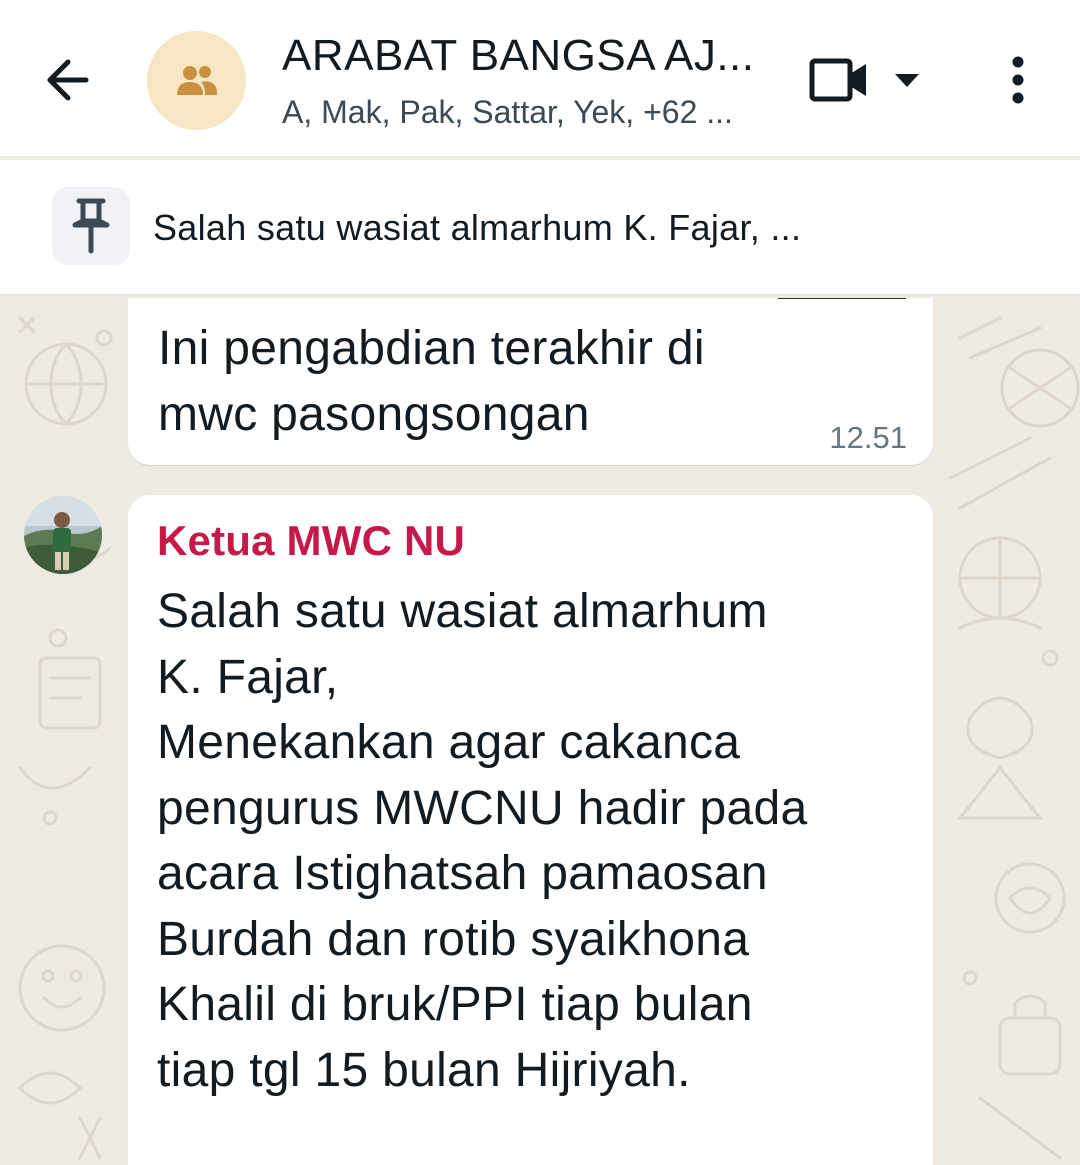 Image resolution: width=1080 pixels, height=1165 pixels. What do you see at coordinates (842, 298) in the screenshot?
I see `underline-fragment` at bounding box center [842, 298].